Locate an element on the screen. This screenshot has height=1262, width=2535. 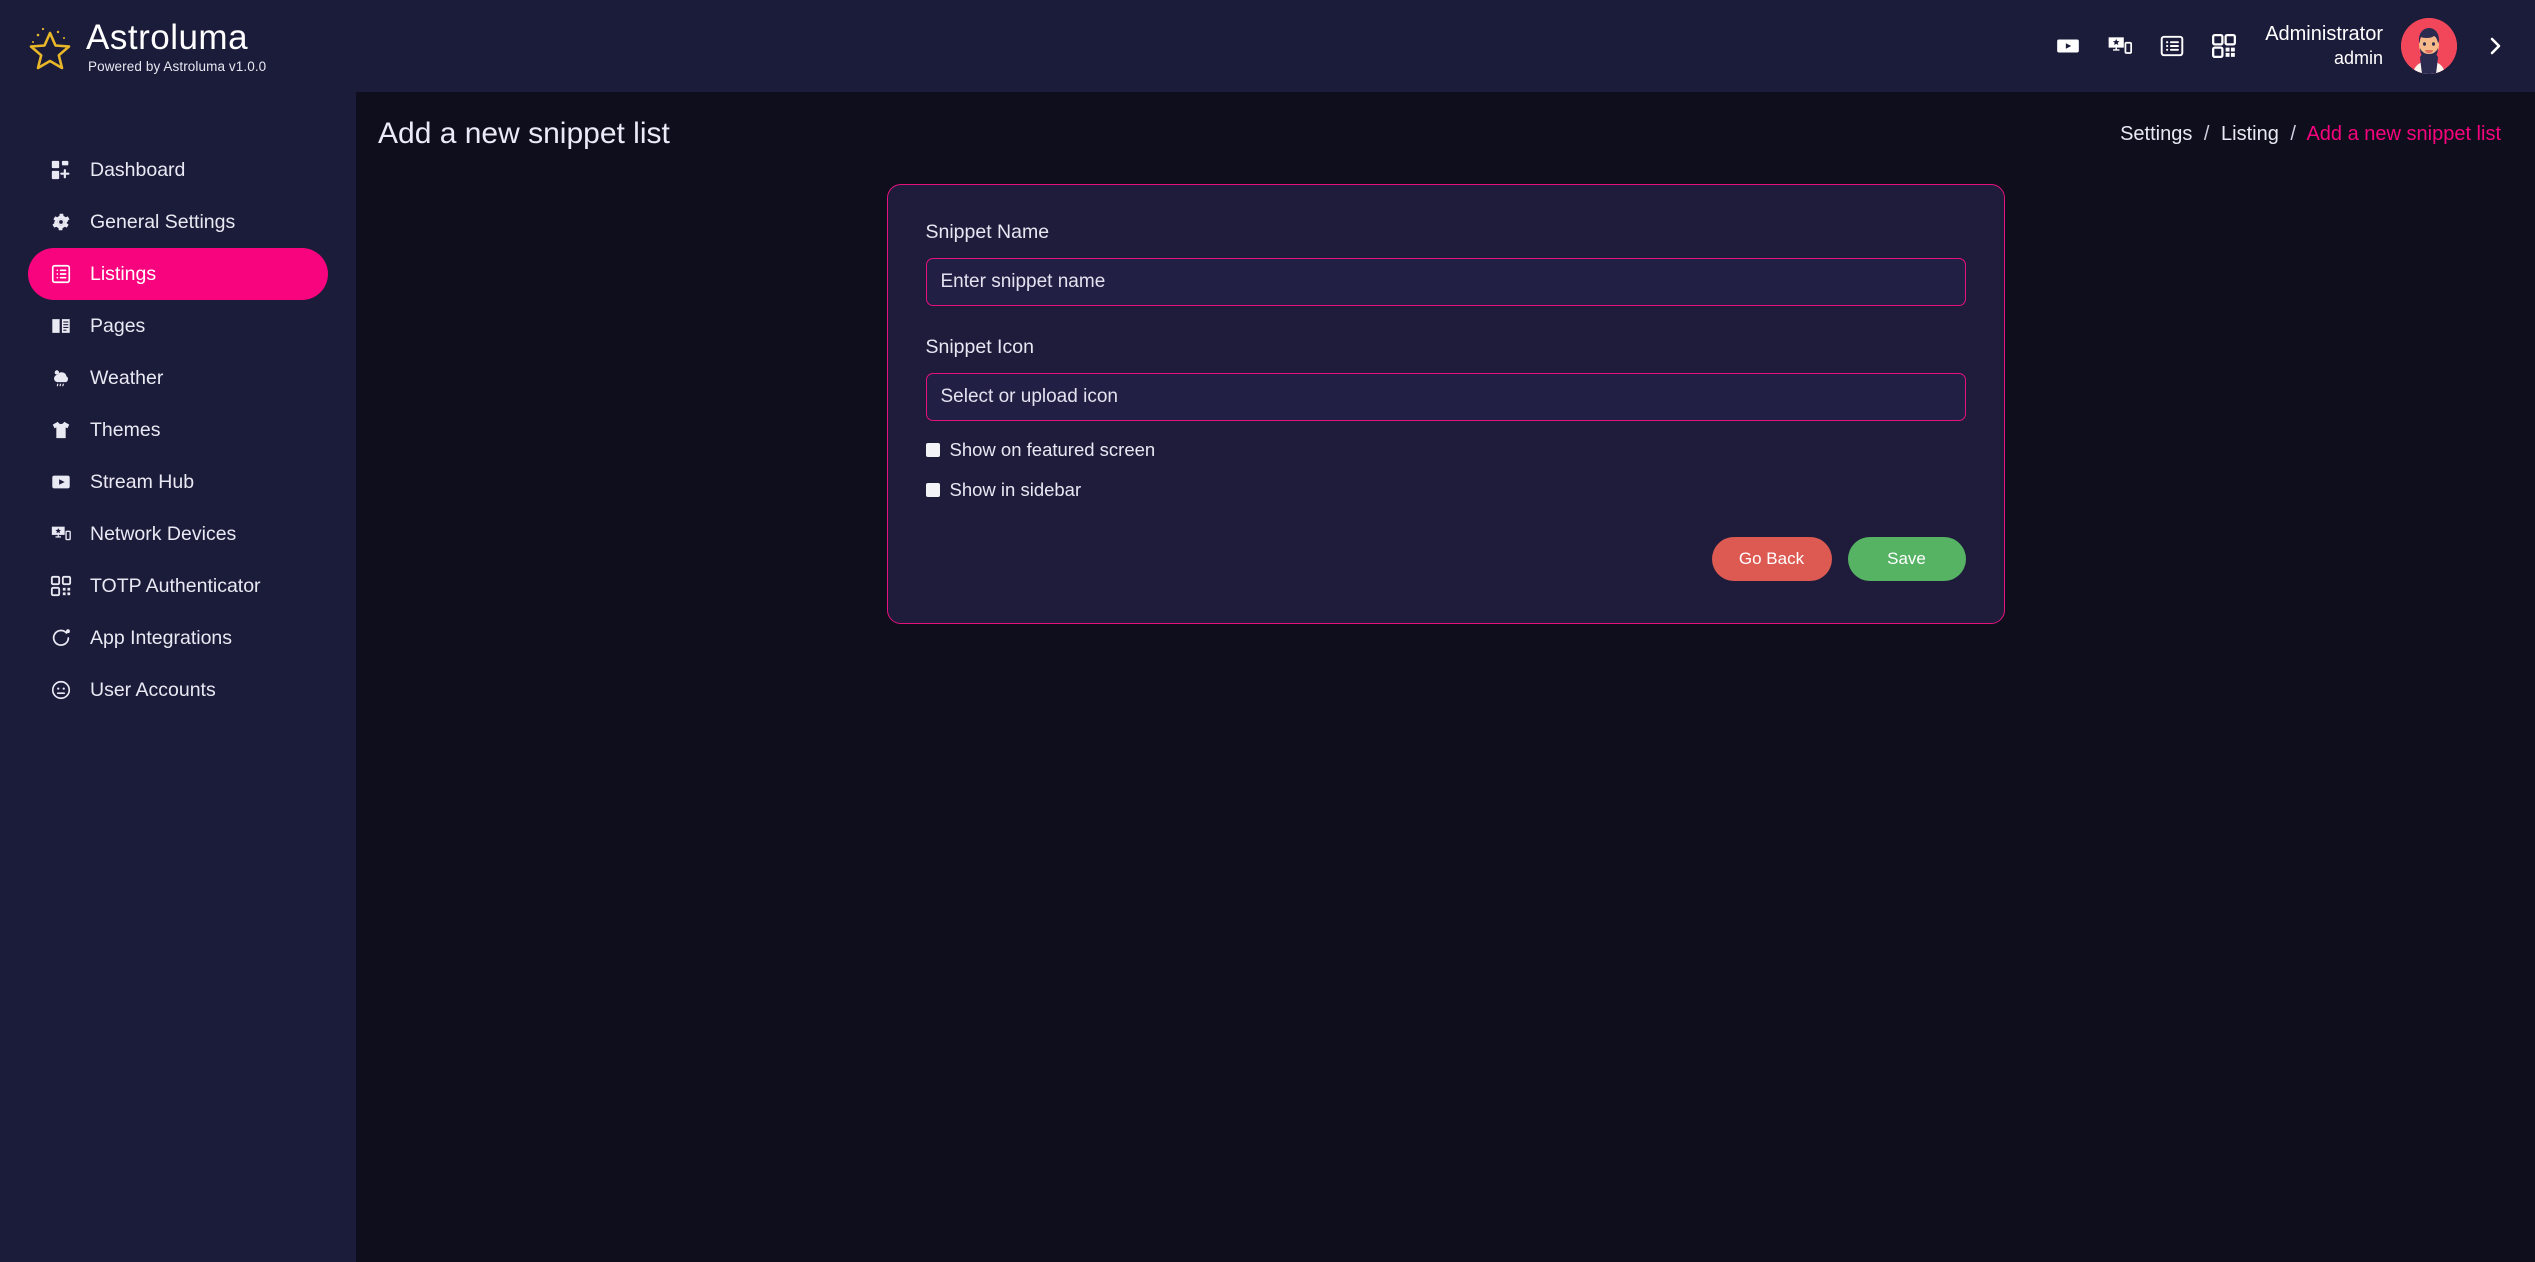
sidebar-item-weather: Weather is located at coordinates (178, 378).